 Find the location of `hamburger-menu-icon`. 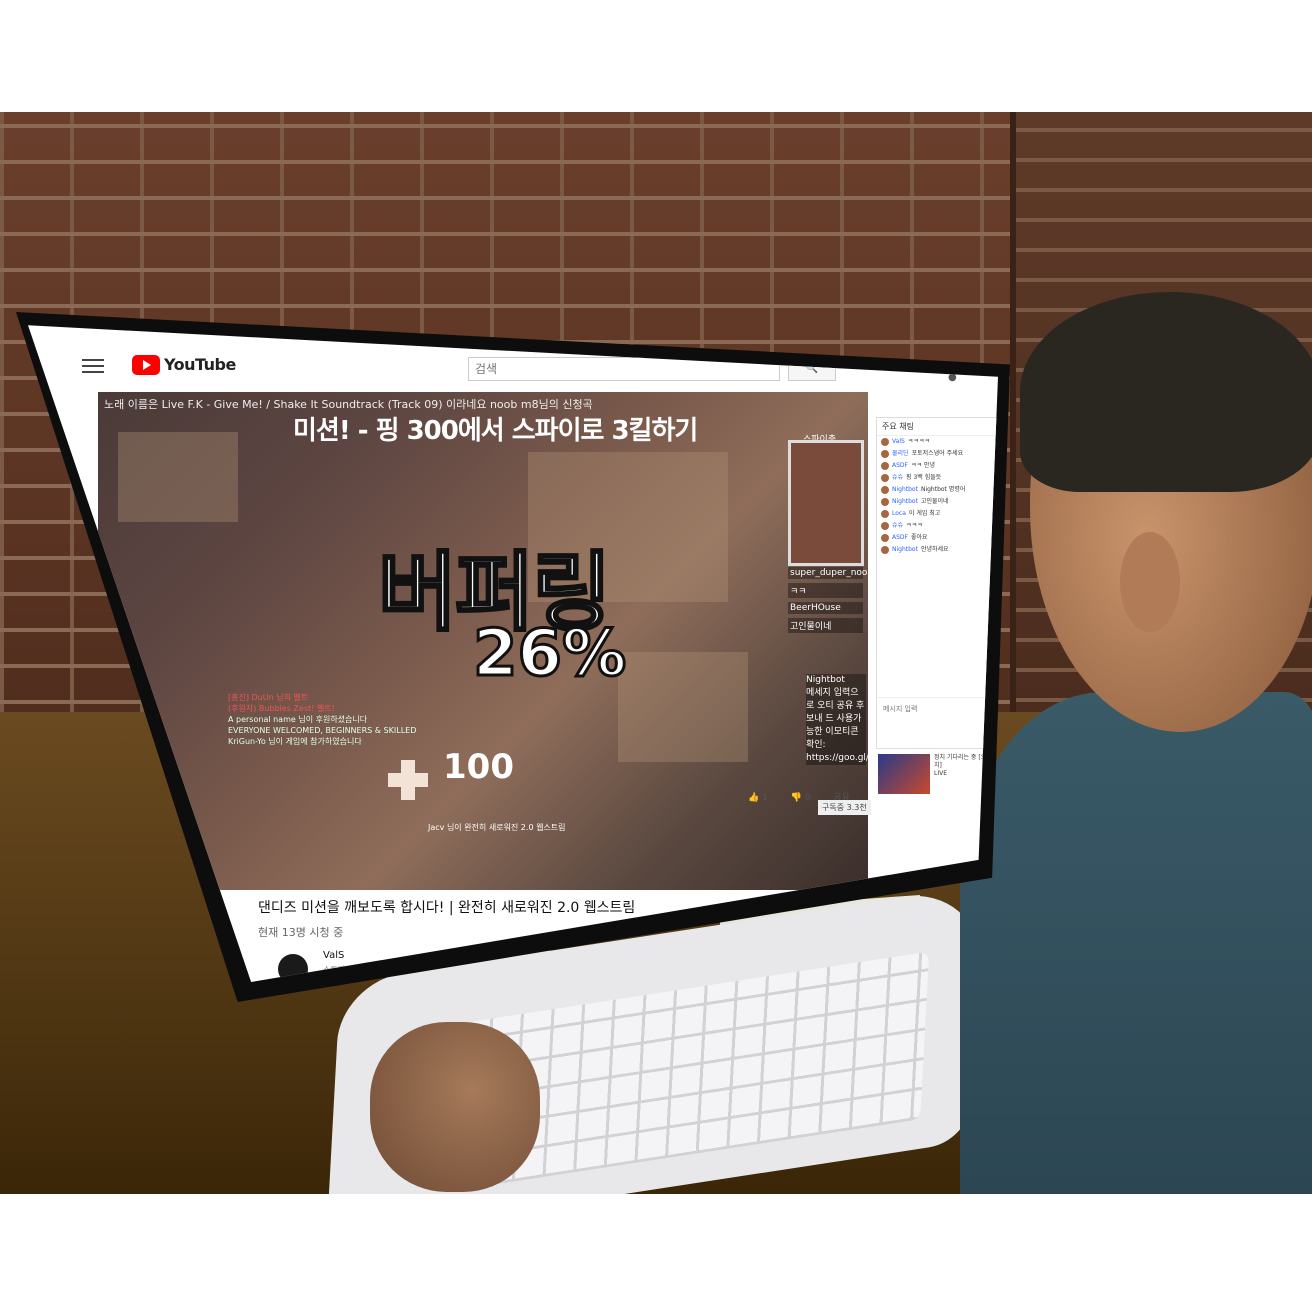

hamburger-menu-icon is located at coordinates (93, 366).